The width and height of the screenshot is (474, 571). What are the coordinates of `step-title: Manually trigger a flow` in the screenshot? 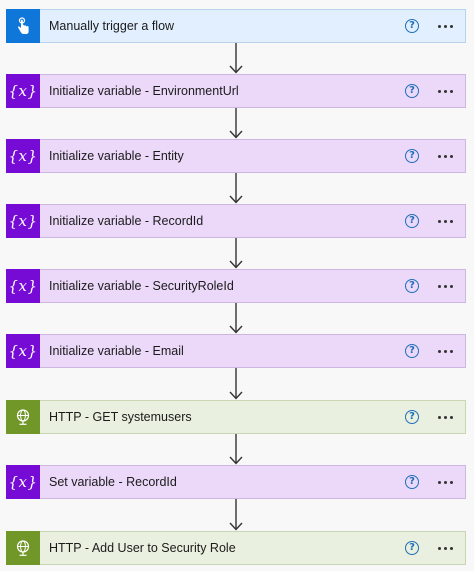 It's located at (112, 26).